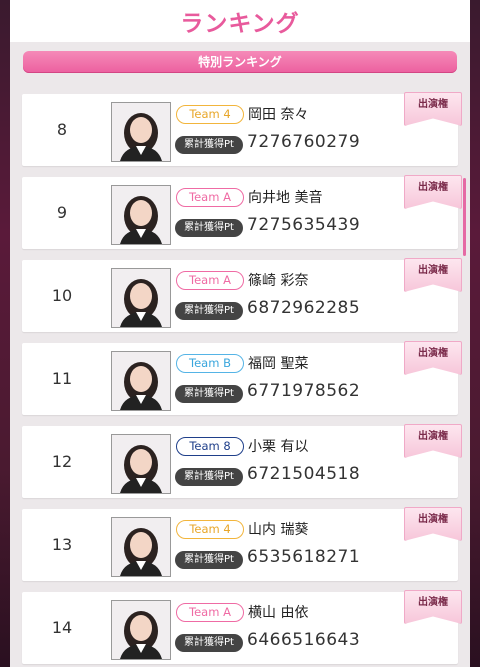 The height and width of the screenshot is (667, 480). What do you see at coordinates (210, 363) in the screenshot?
I see `team-badge: Team B` at bounding box center [210, 363].